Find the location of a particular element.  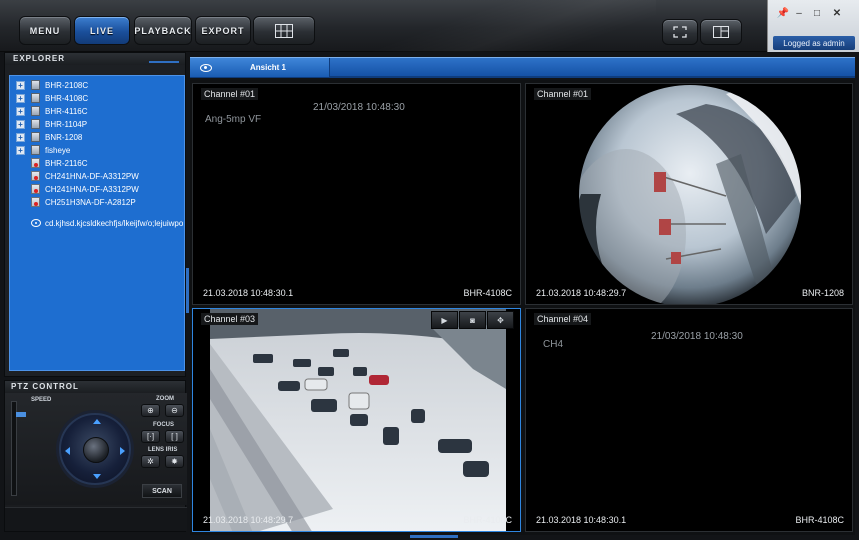

tab-ansicht-1: Ansicht 1 is located at coordinates (260, 67).